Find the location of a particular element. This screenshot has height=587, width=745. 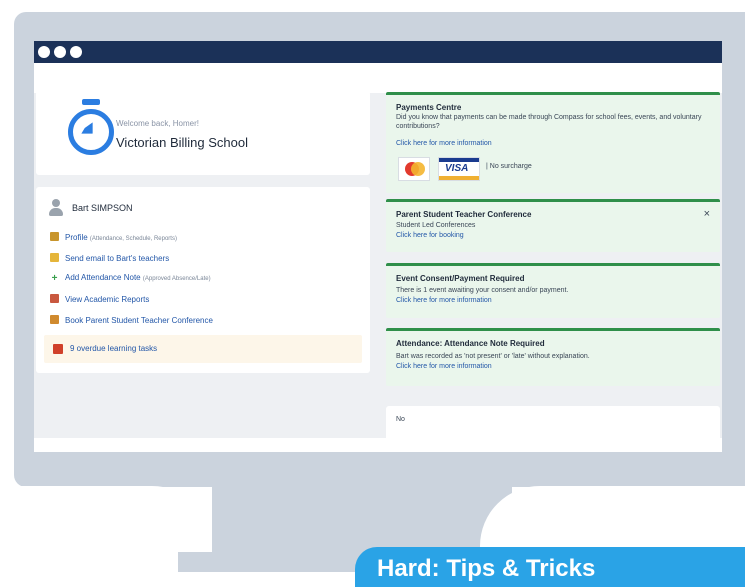

notification-title: Parent Student Teacher Conference is located at coordinates (464, 214).